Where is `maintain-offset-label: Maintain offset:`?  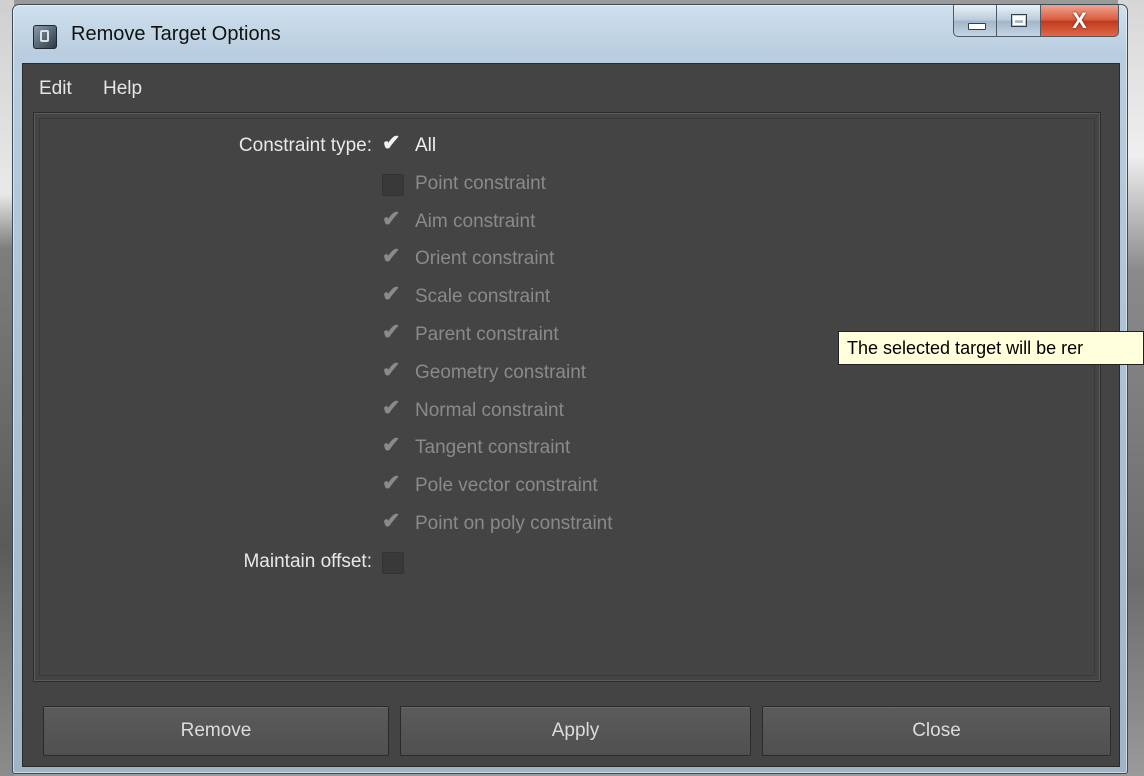 maintain-offset-label: Maintain offset: is located at coordinates (307, 561).